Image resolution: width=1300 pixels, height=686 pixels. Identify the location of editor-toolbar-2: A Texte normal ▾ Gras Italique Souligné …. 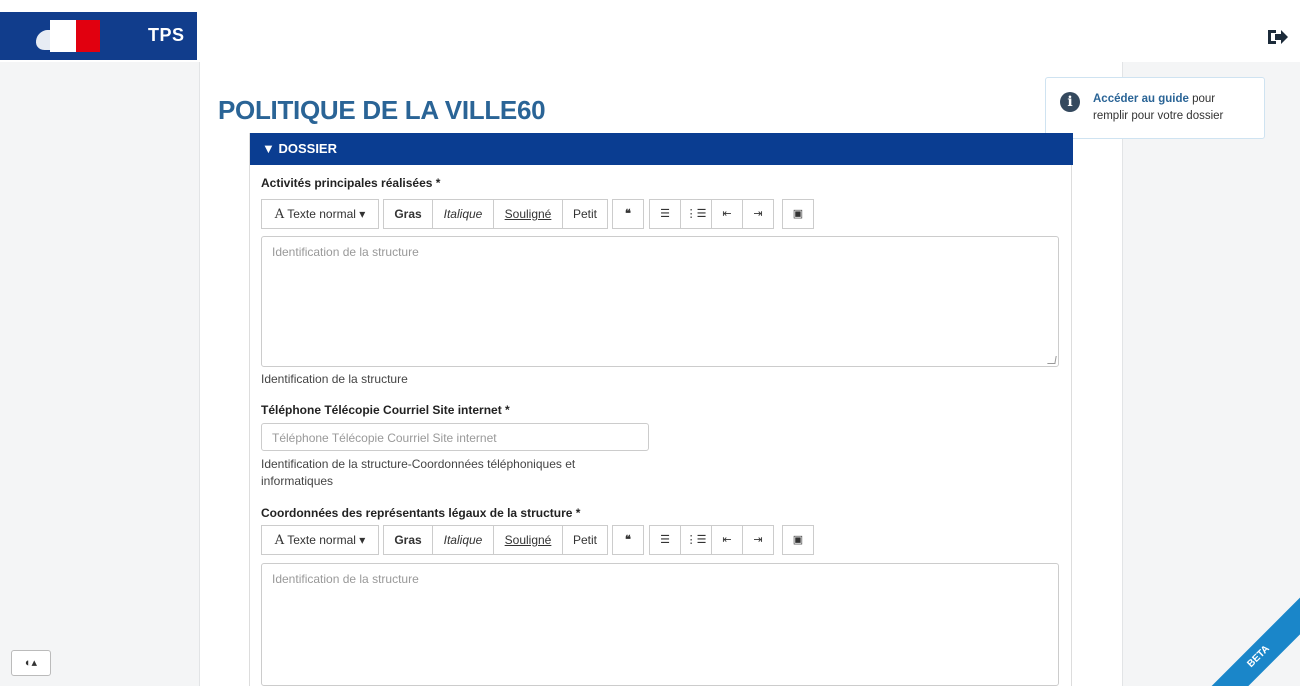
(541, 540).